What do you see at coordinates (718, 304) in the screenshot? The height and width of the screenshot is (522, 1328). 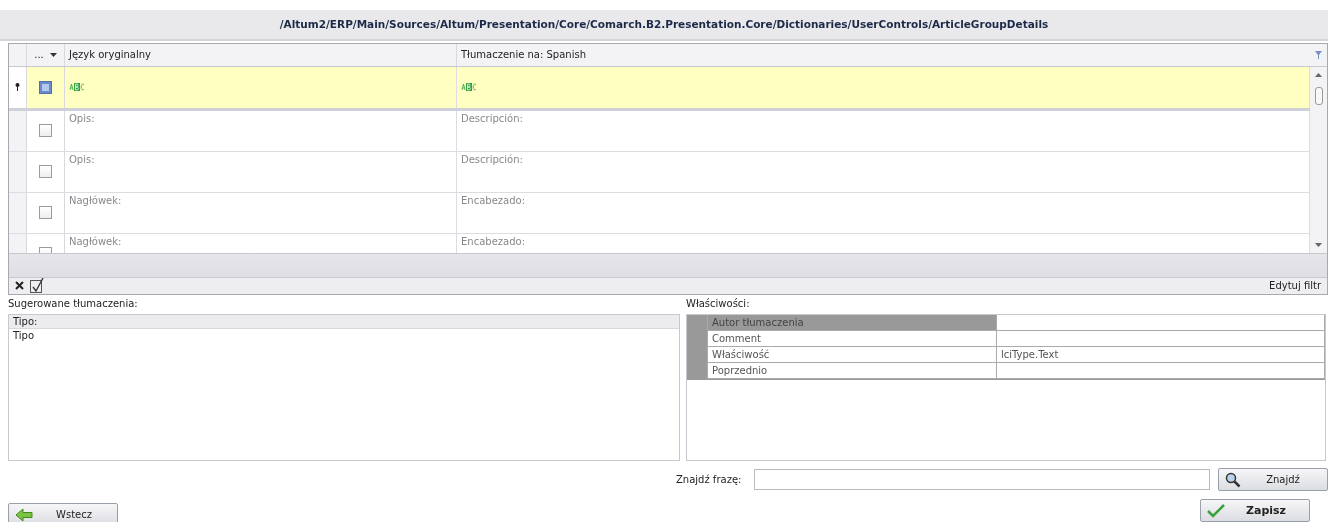 I see `section-label: Właściwości:` at bounding box center [718, 304].